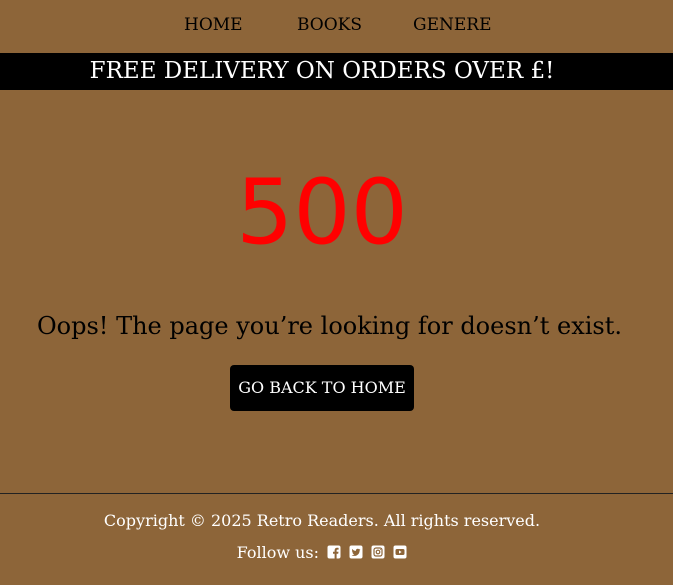  What do you see at coordinates (336, 493) in the screenshot?
I see `footer-divider` at bounding box center [336, 493].